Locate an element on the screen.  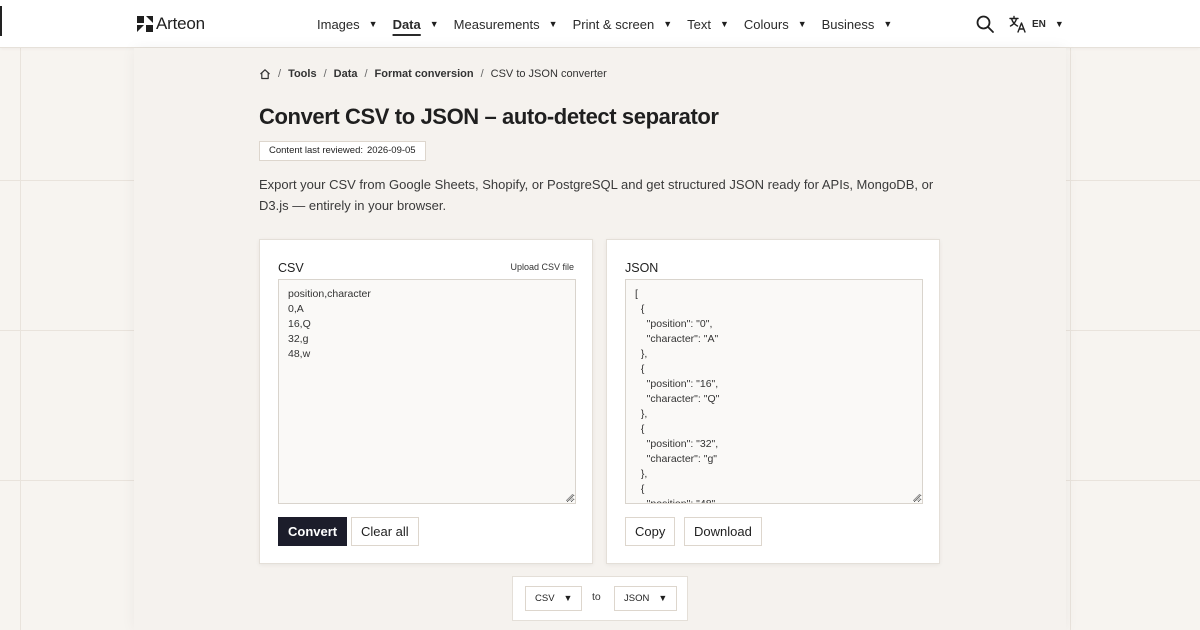
breadcrumb-link-tools: Tools is located at coordinates (302, 74).